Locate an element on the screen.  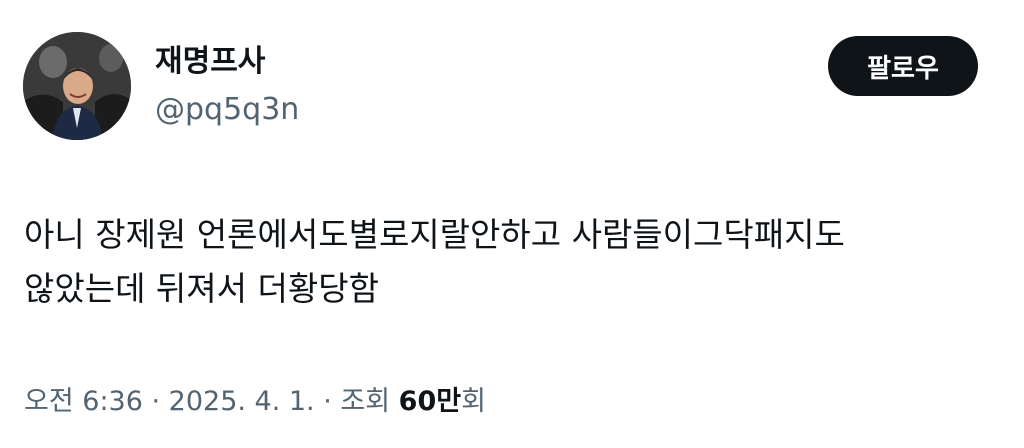
profile-photo-icon is located at coordinates (77, 86).